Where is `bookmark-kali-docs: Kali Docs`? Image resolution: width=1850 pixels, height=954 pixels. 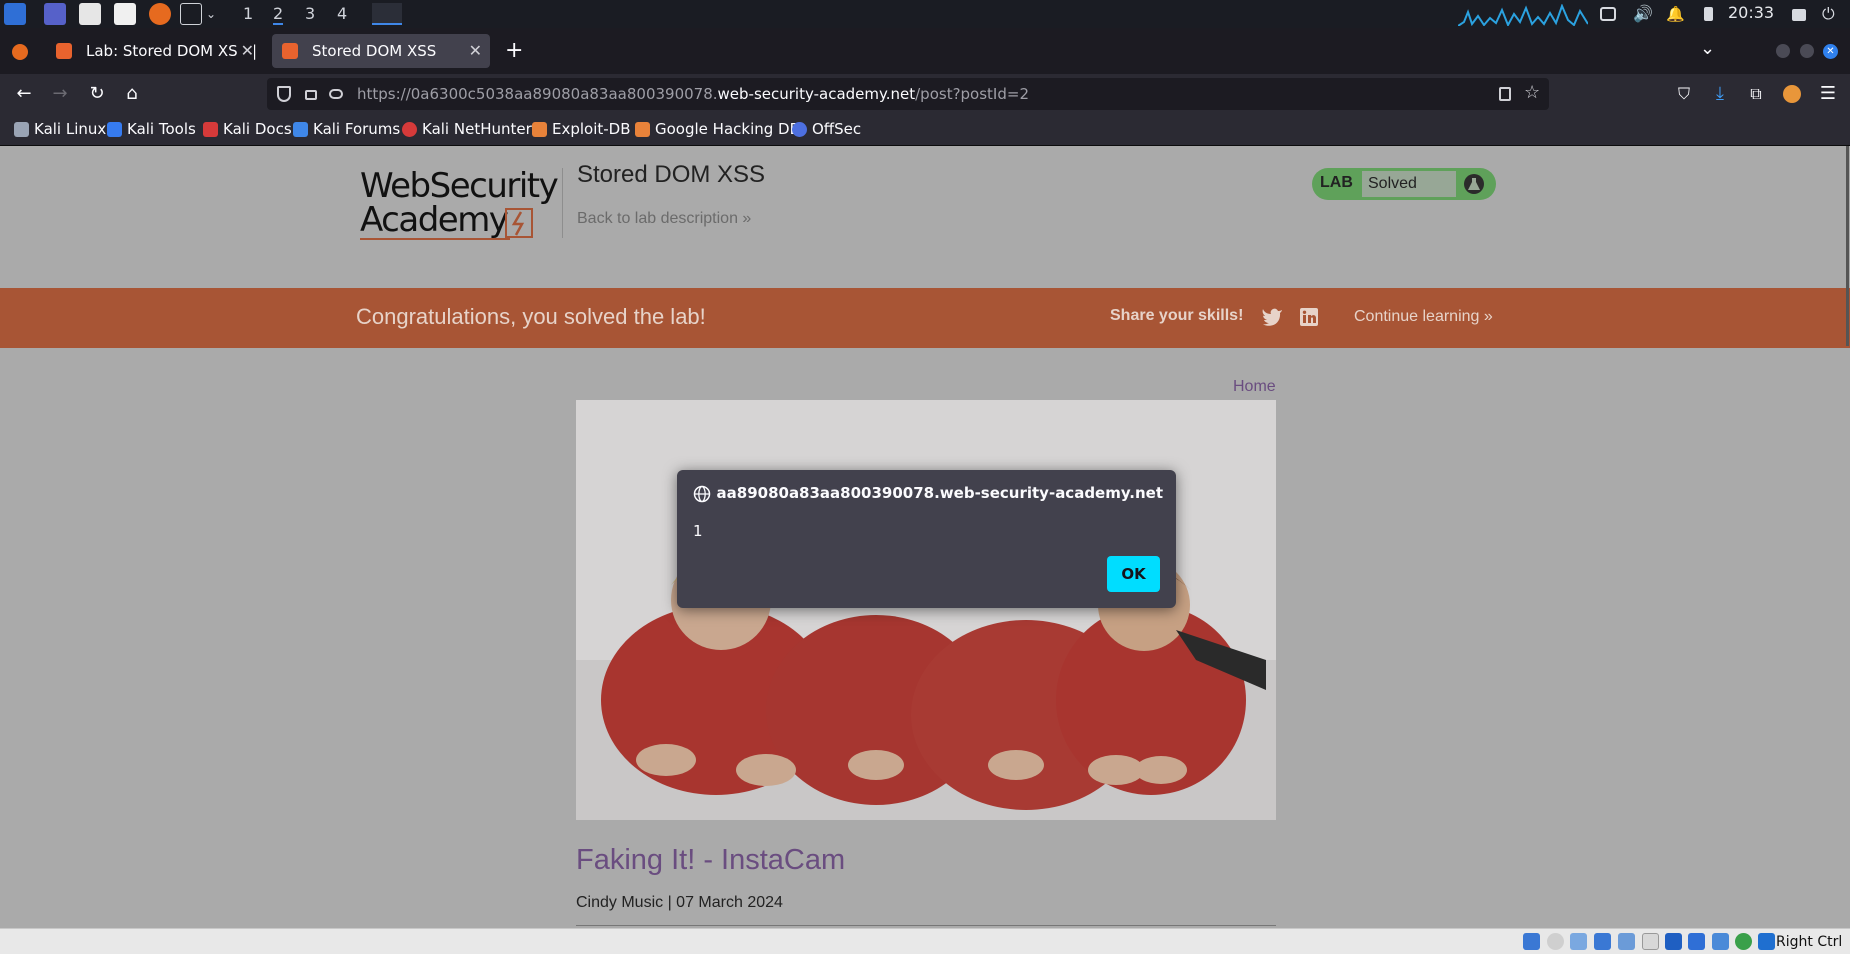 bookmark-kali-docs: Kali Docs is located at coordinates (247, 129).